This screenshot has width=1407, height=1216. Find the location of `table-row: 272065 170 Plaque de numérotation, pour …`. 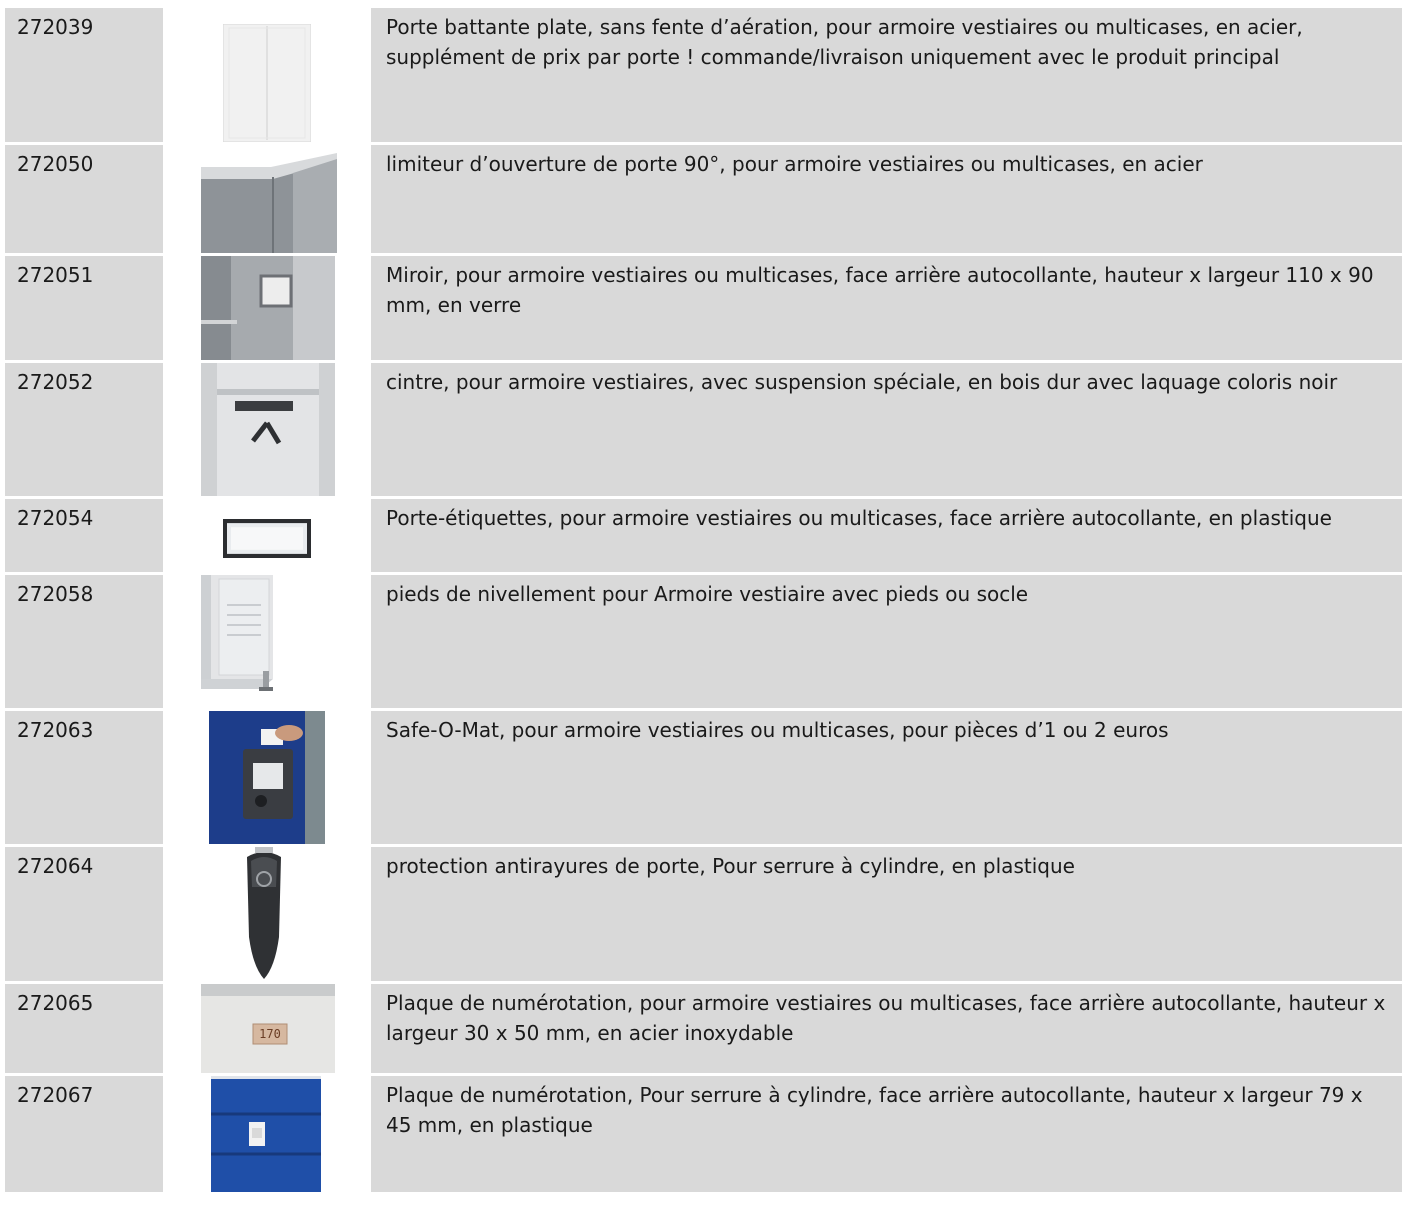

table-row: 272065 170 Plaque de numérotation, pour … is located at coordinates (703, 1027).